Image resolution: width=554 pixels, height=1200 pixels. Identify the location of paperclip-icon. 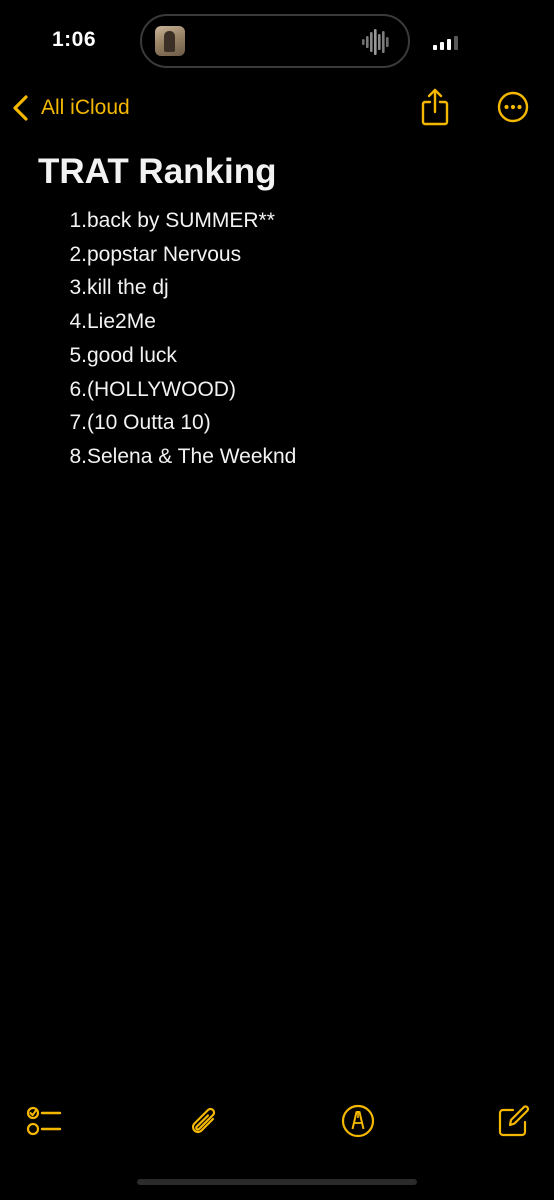
(202, 1121).